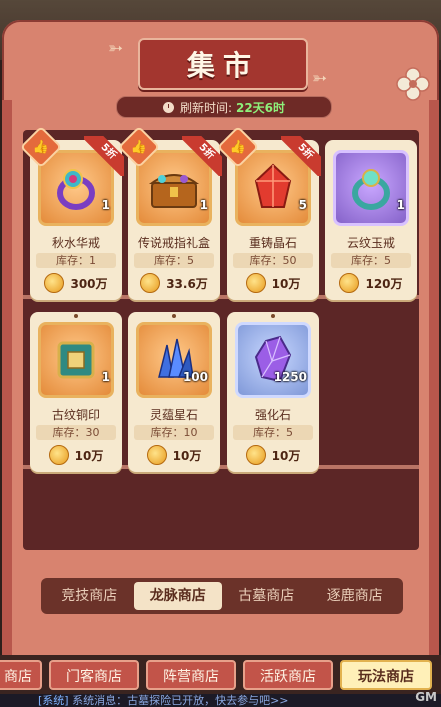 This screenshot has height=707, width=441. What do you see at coordinates (302, 205) in the screenshot?
I see `item-quantity: 5` at bounding box center [302, 205].